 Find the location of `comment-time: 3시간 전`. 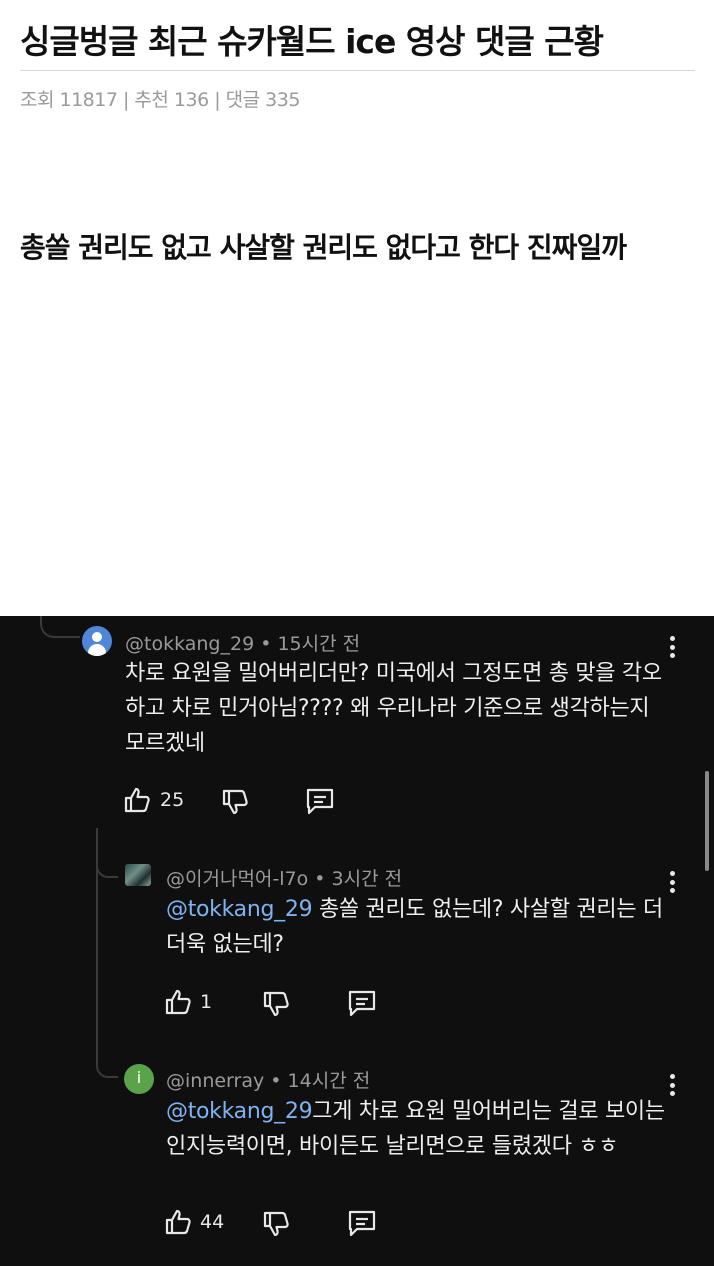

comment-time: 3시간 전 is located at coordinates (367, 879).